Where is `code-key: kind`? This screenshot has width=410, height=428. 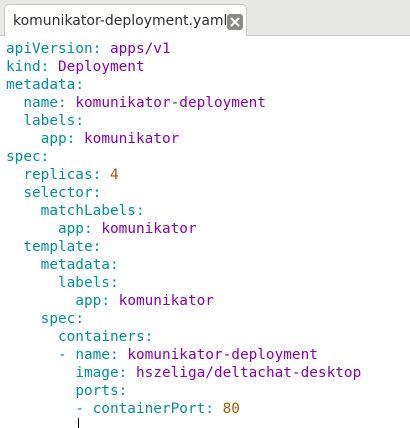
code-key: kind is located at coordinates (23, 67).